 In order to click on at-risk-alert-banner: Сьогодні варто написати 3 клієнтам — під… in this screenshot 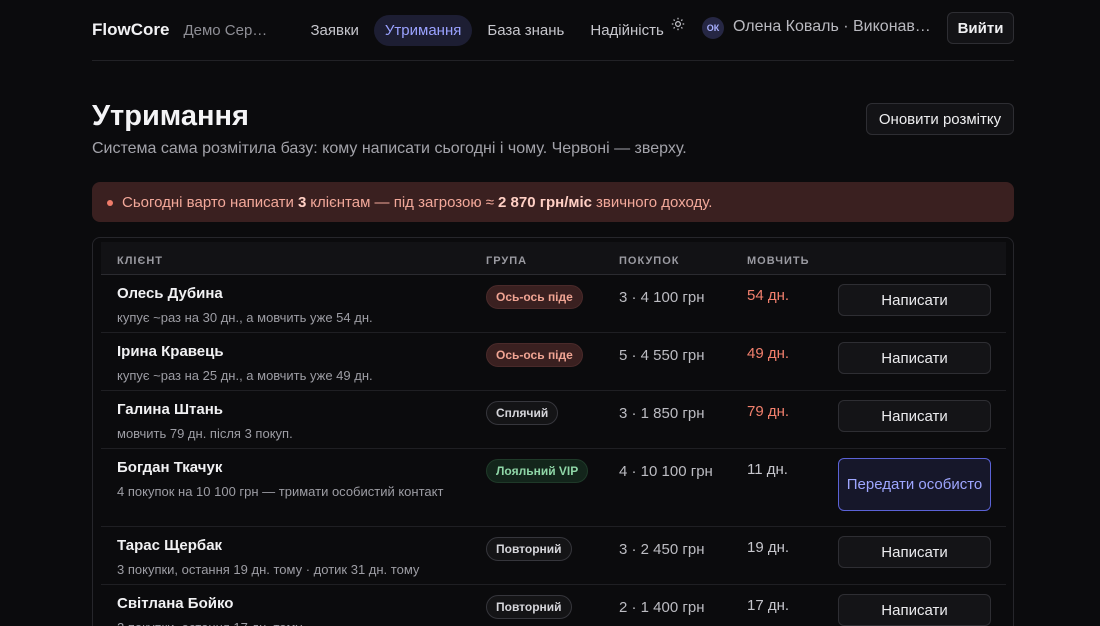, I will do `click(553, 202)`.